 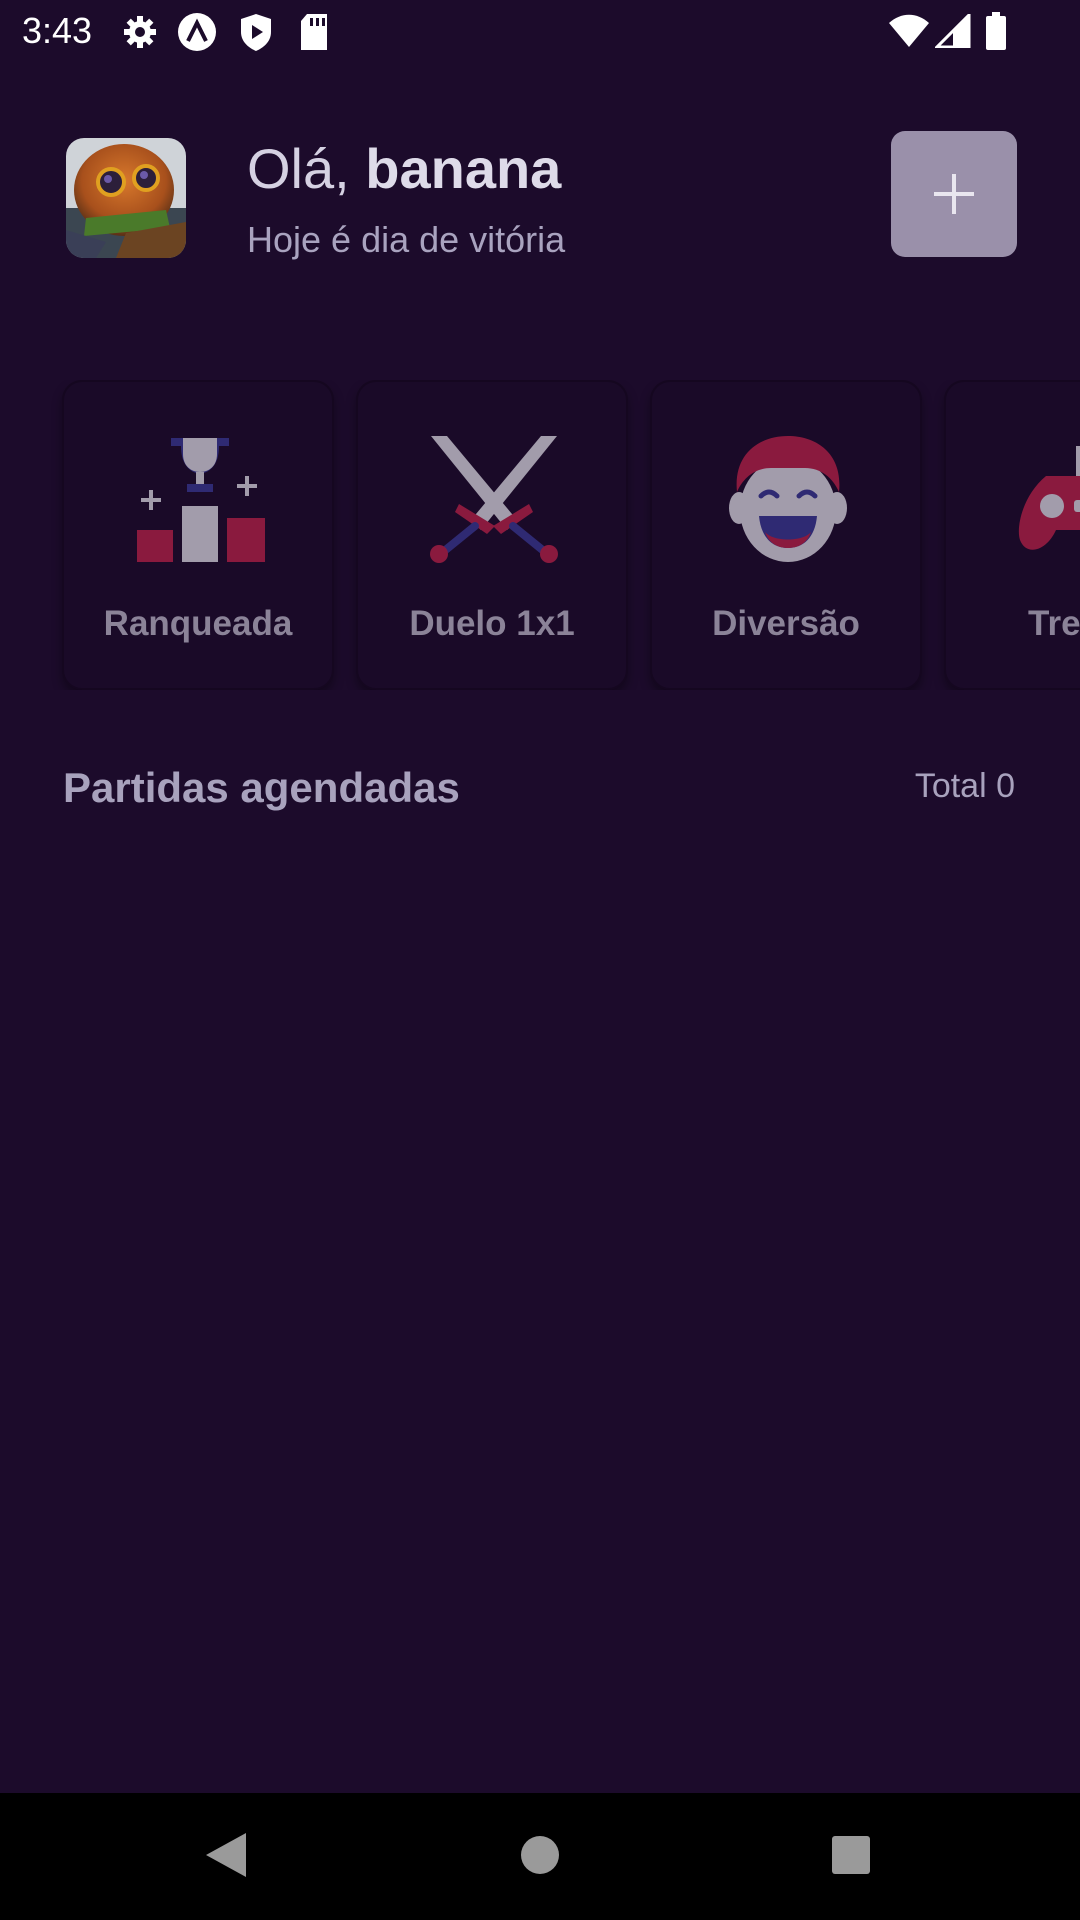 What do you see at coordinates (1012, 535) in the screenshot?
I see `mode-card-treino: Tre` at bounding box center [1012, 535].